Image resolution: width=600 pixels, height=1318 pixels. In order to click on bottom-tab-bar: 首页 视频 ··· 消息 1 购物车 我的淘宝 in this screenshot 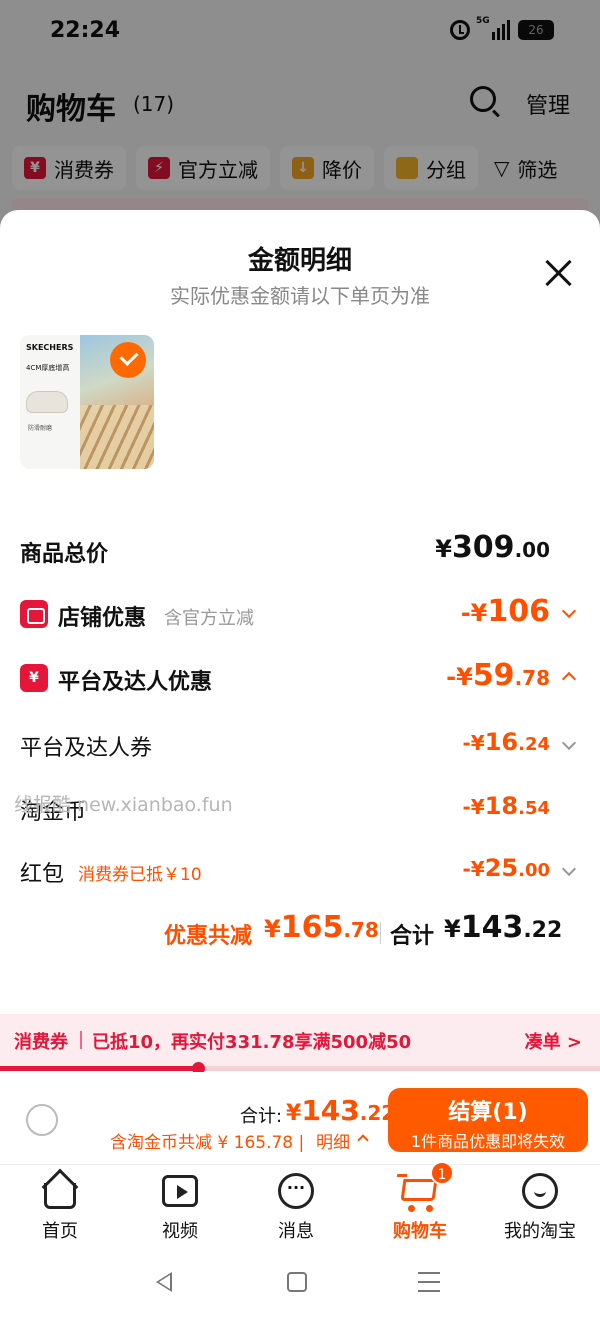, I will do `click(300, 1202)`.